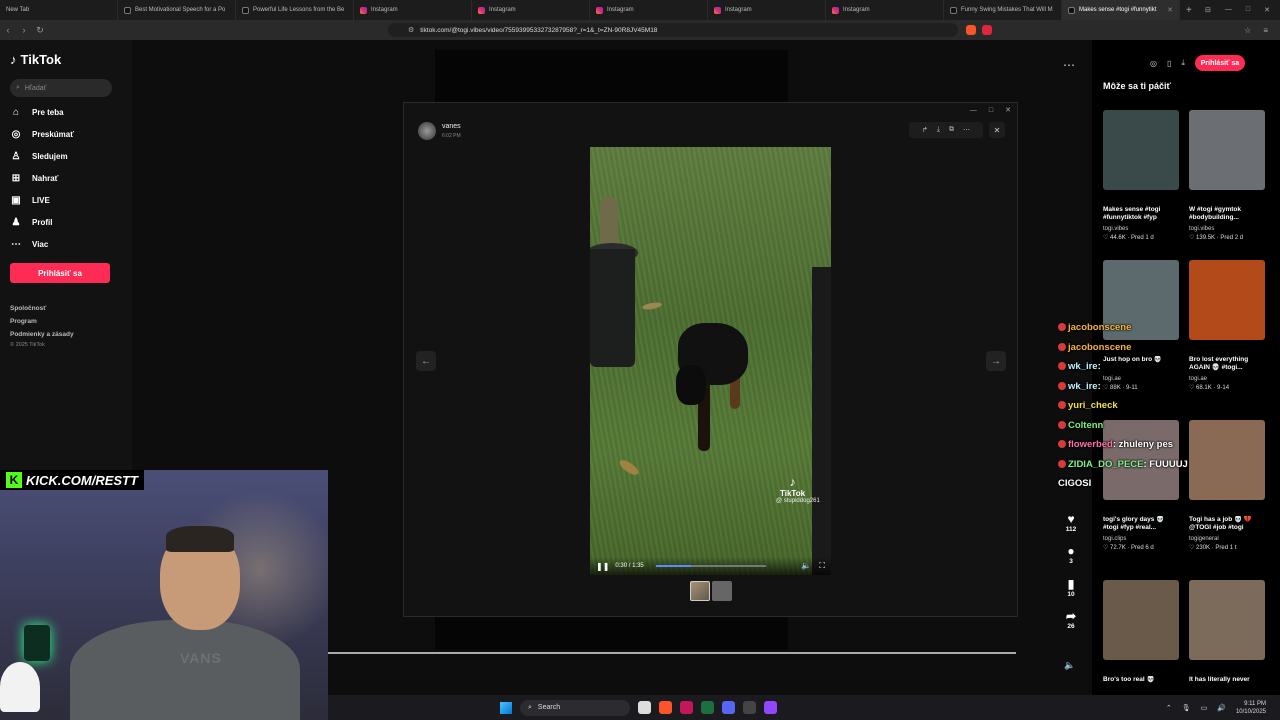  Describe the element at coordinates (1221, 708) in the screenshot. I see `speaker-icon: 🔊` at that location.